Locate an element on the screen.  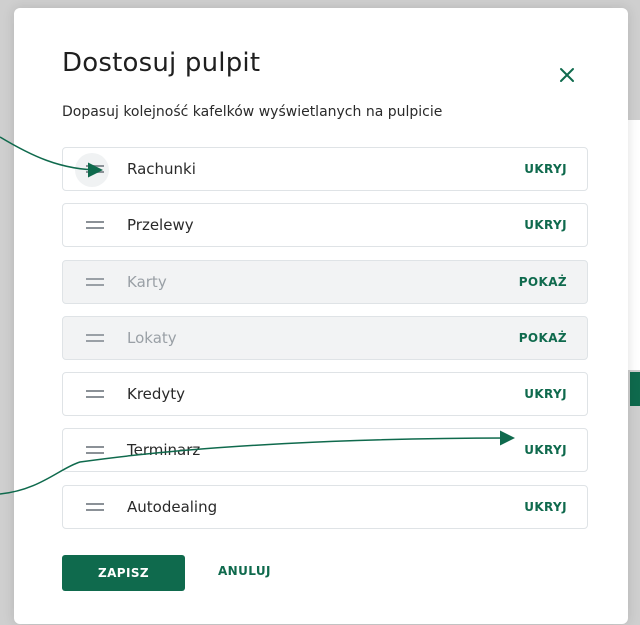
tile-label: Autodealing is located at coordinates (172, 506).